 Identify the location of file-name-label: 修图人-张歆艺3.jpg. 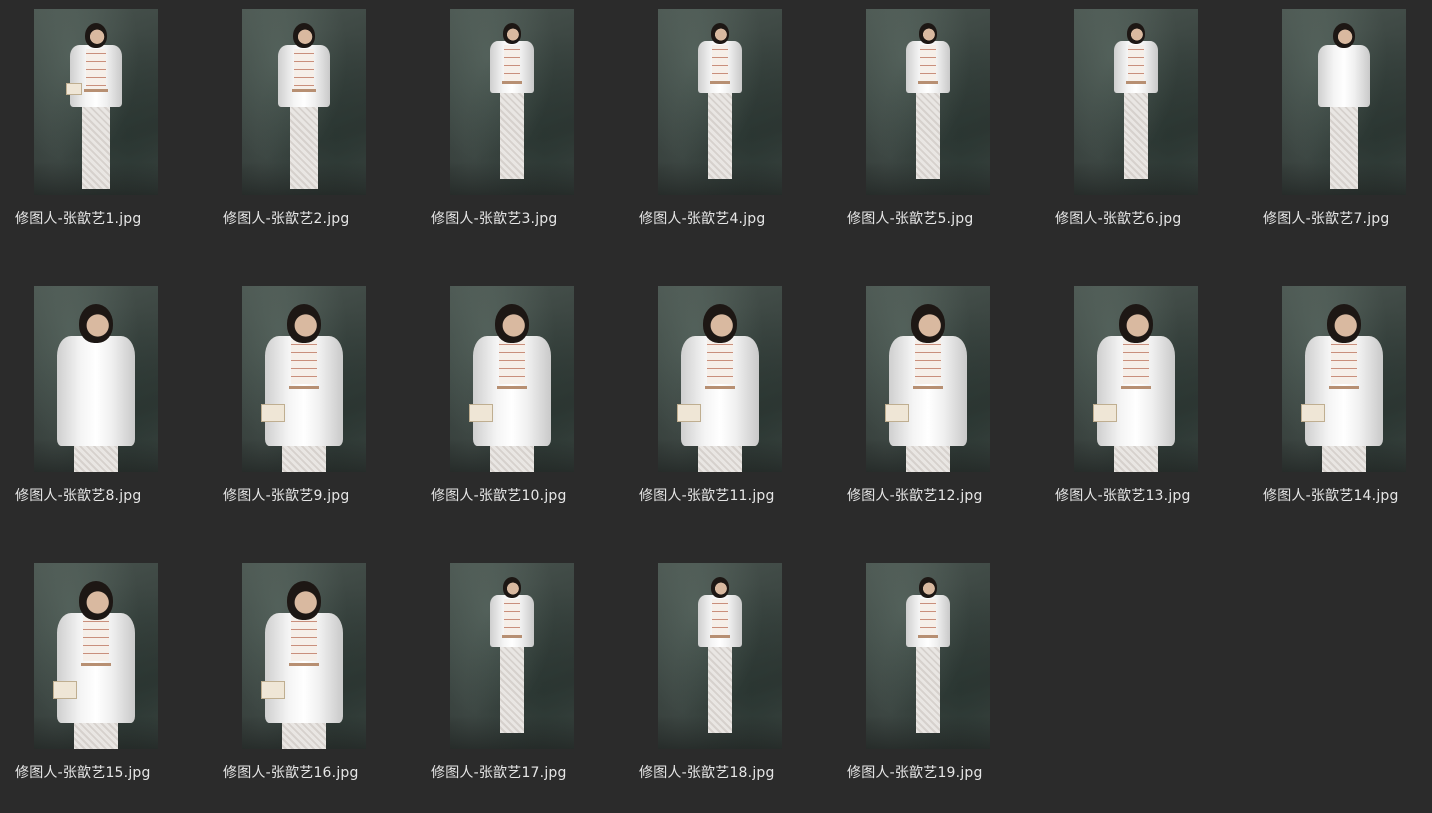
(531, 219).